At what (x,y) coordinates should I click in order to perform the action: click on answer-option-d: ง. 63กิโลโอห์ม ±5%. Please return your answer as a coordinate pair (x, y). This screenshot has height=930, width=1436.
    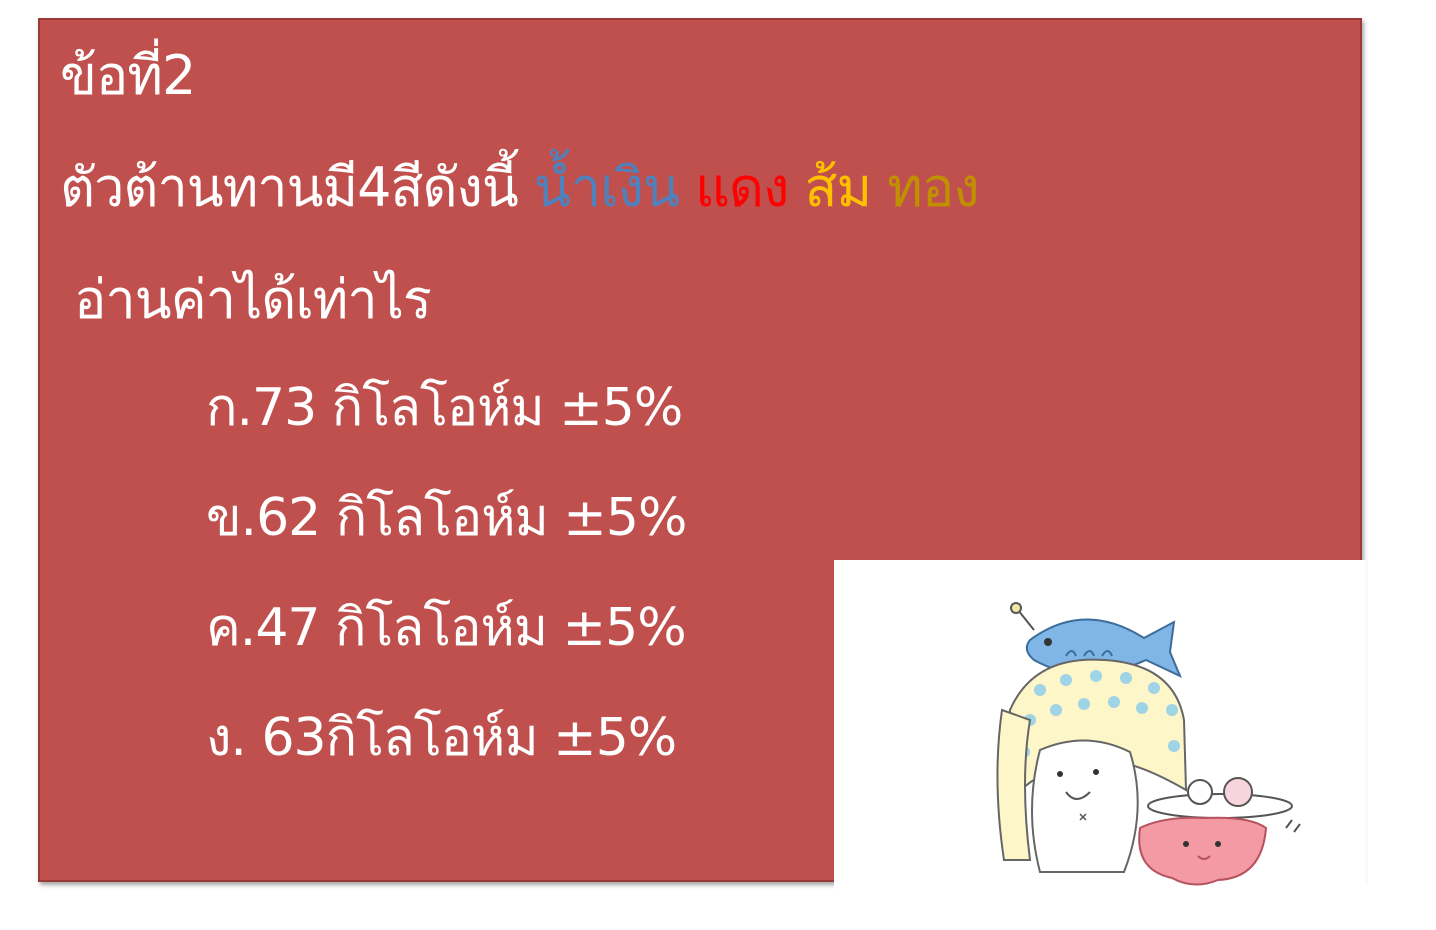
    Looking at the image, I should click on (441, 738).